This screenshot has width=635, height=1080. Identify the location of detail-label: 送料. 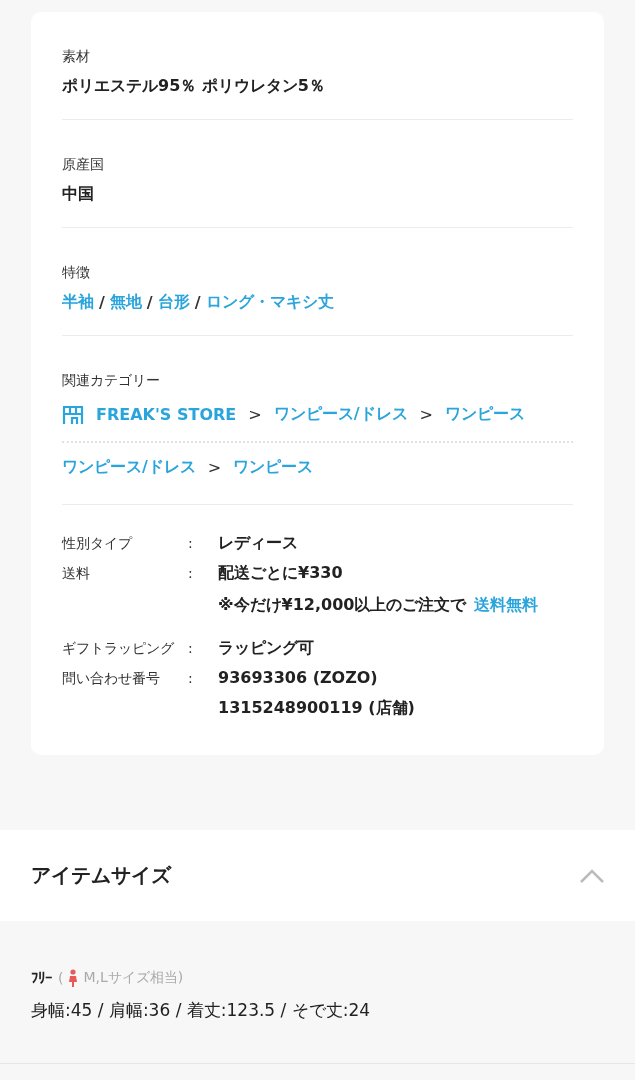
(76, 574).